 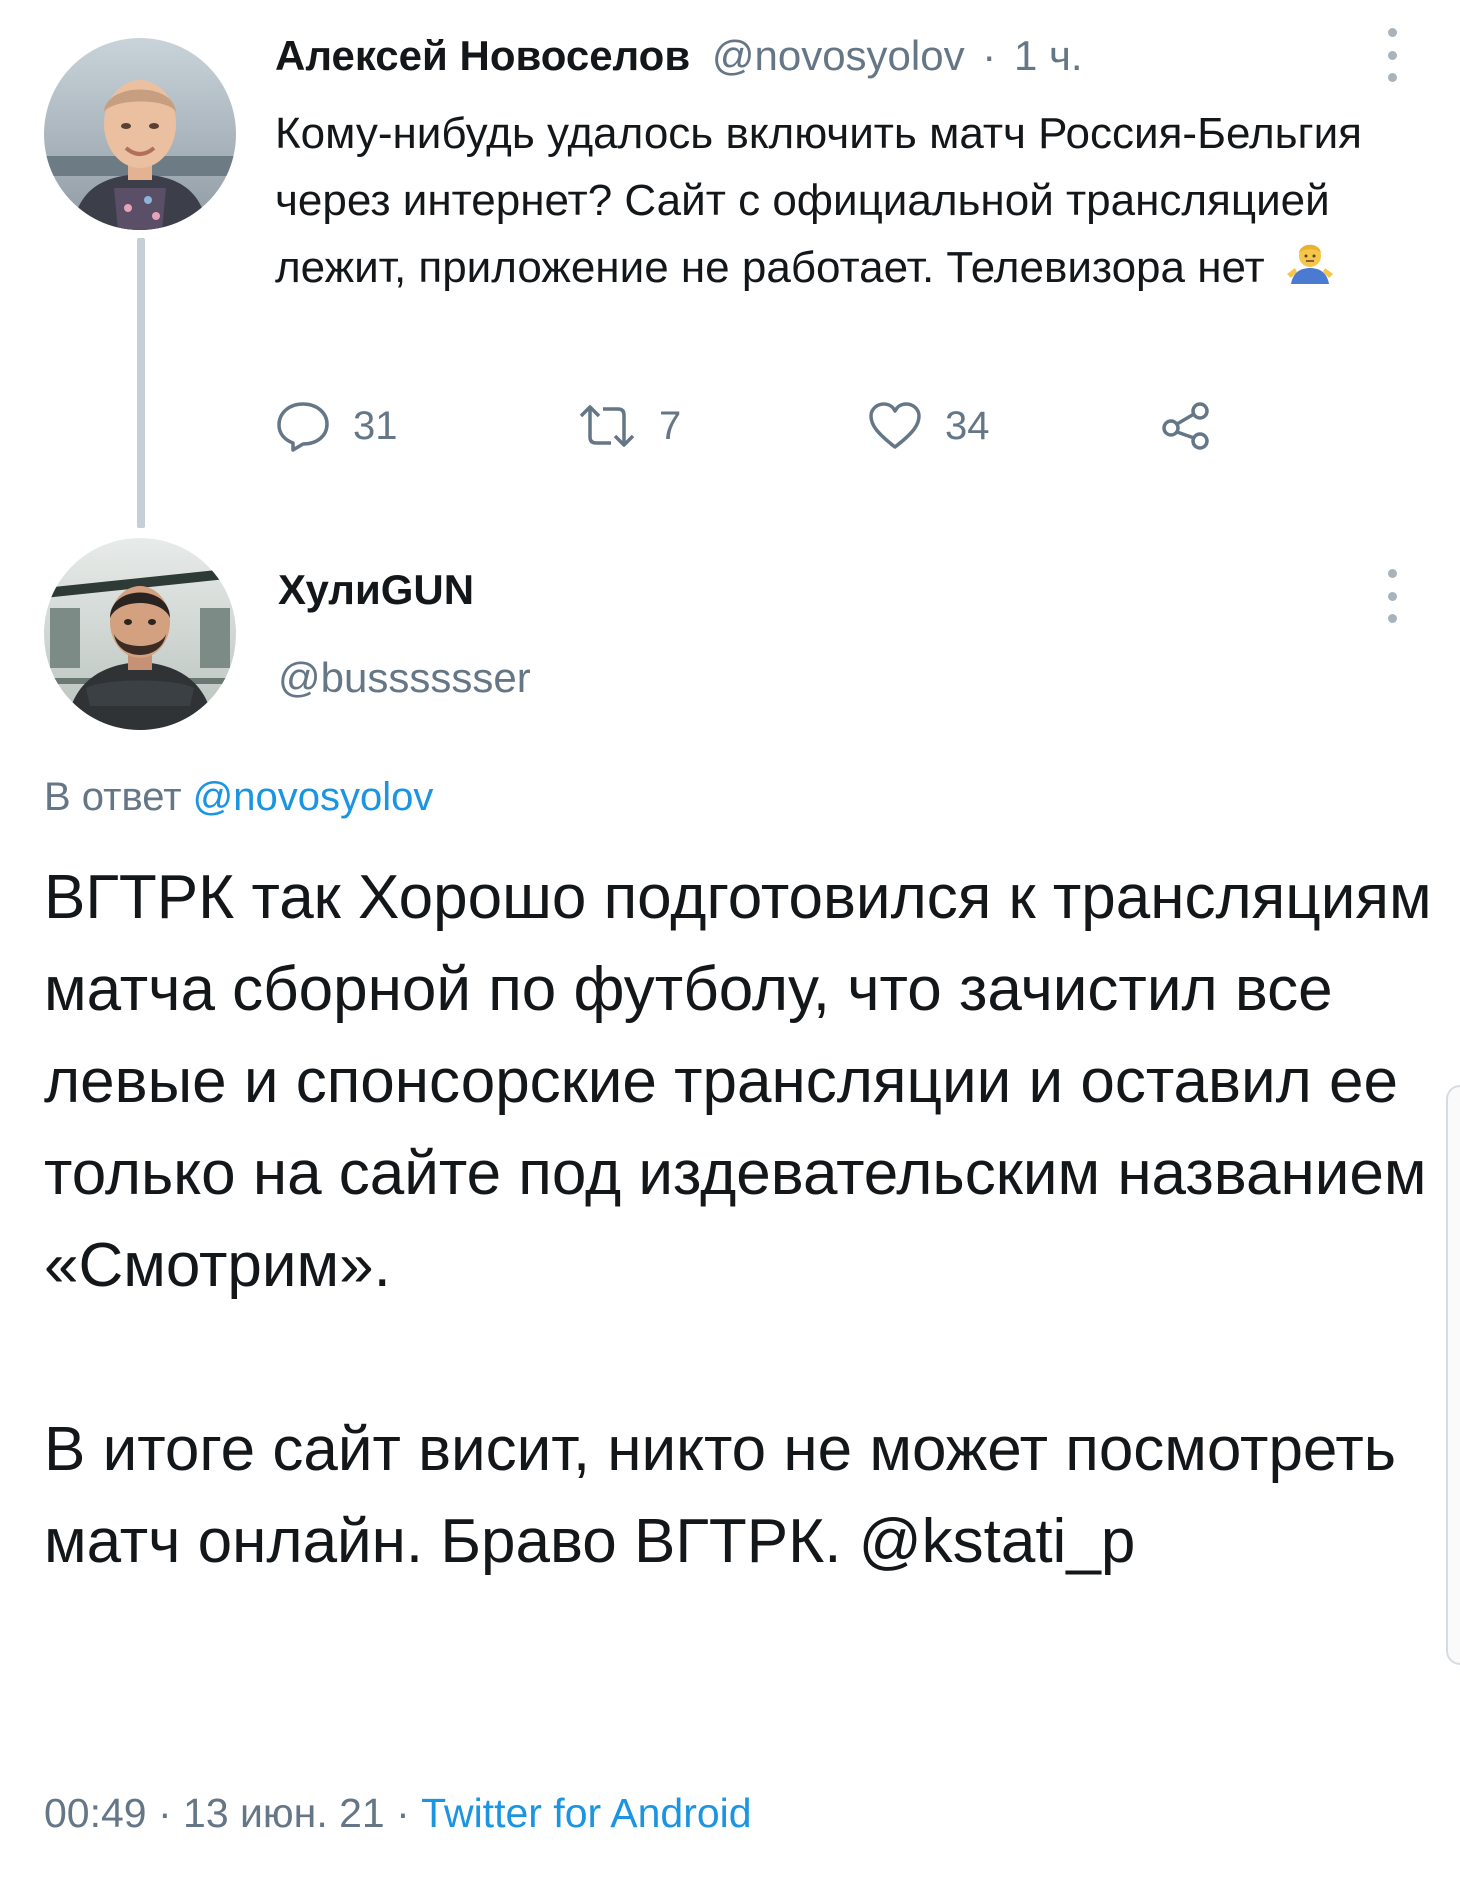 I want to click on author-name: Алексей Новоселов, so click(x=482, y=55).